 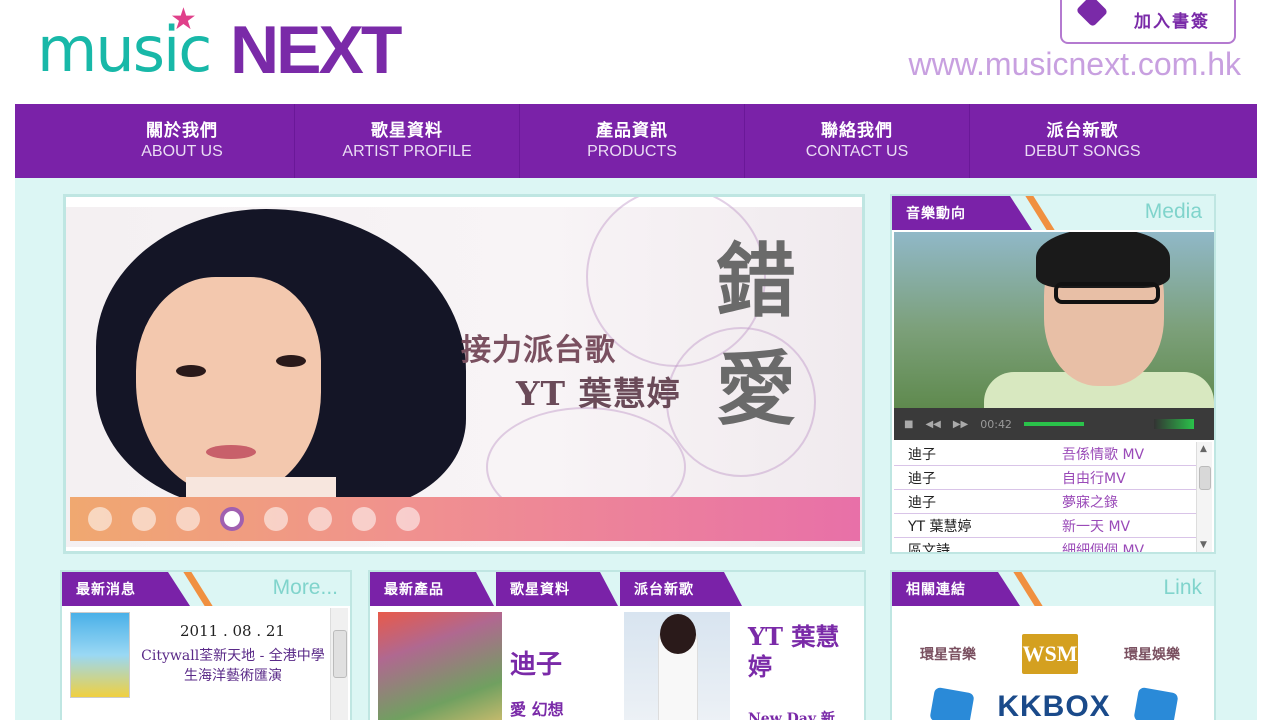 What do you see at coordinates (1107, 293) in the screenshot?
I see `video-frame-glasses` at bounding box center [1107, 293].